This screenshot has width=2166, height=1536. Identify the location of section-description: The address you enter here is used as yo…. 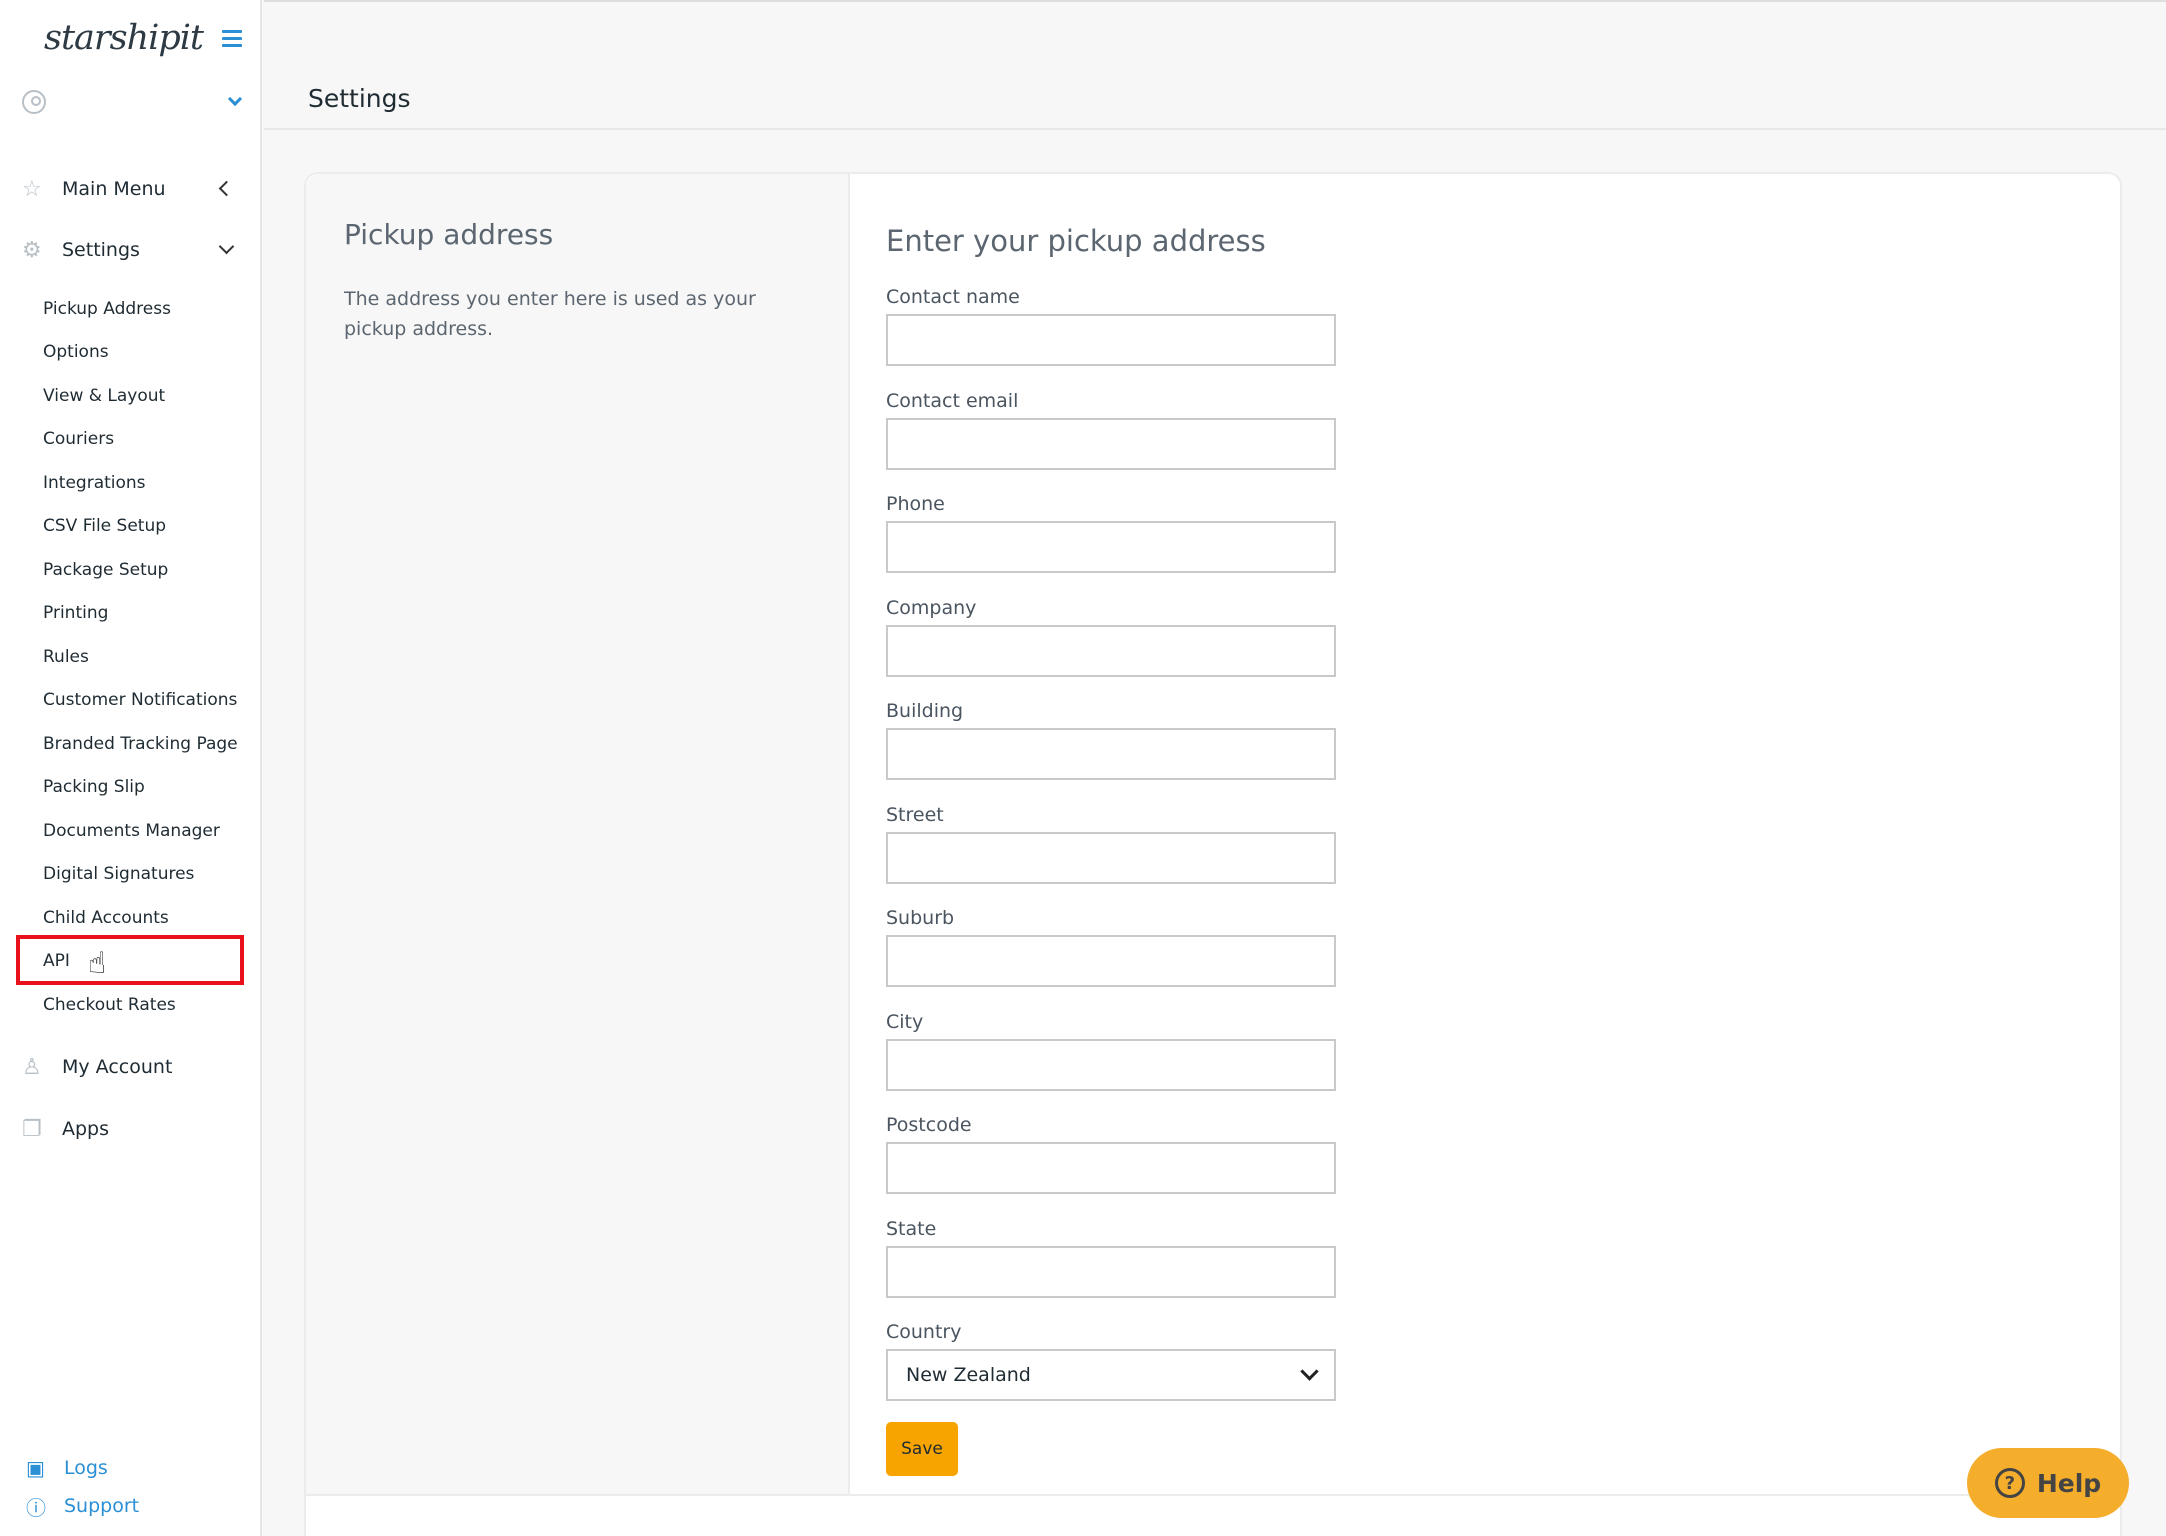
(550, 314).